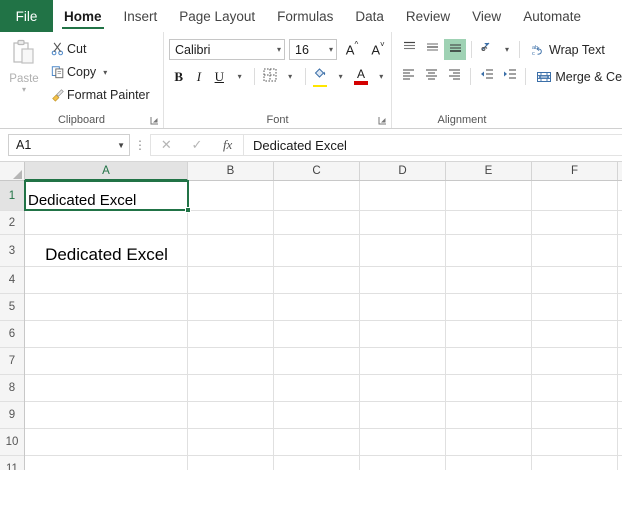 The height and width of the screenshot is (508, 622). What do you see at coordinates (575, 334) in the screenshot?
I see `cell-f6` at bounding box center [575, 334].